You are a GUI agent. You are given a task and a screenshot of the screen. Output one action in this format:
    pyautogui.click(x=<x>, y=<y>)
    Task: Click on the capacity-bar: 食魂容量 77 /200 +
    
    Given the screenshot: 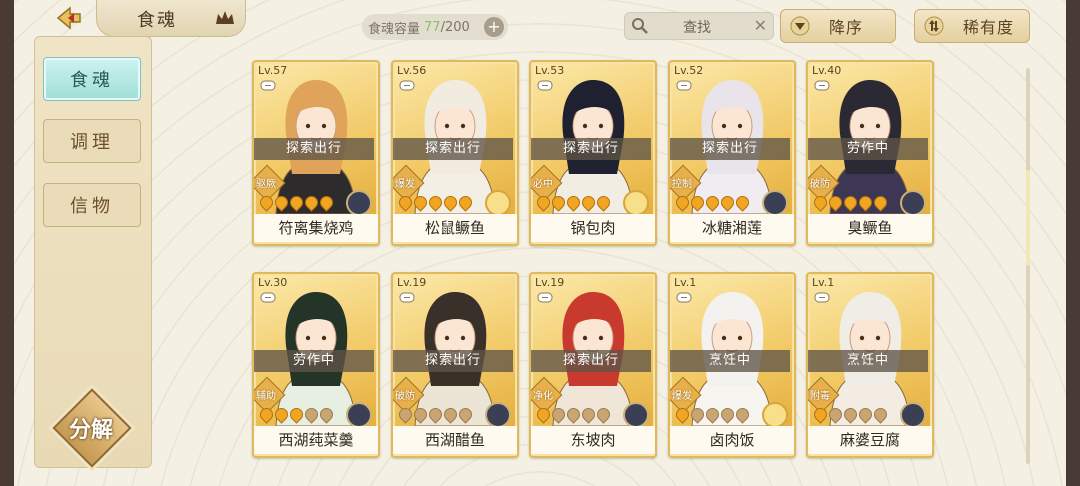 What is the action you would take?
    pyautogui.click(x=435, y=27)
    